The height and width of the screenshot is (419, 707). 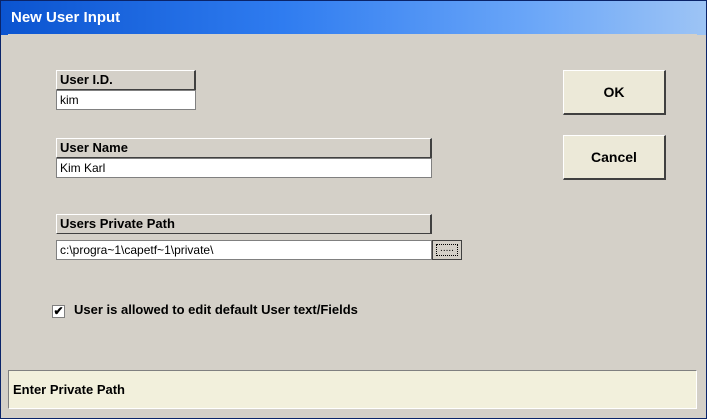 I want to click on private-path-field: c:\progra~1\capetf~1\private\, so click(x=244, y=250).